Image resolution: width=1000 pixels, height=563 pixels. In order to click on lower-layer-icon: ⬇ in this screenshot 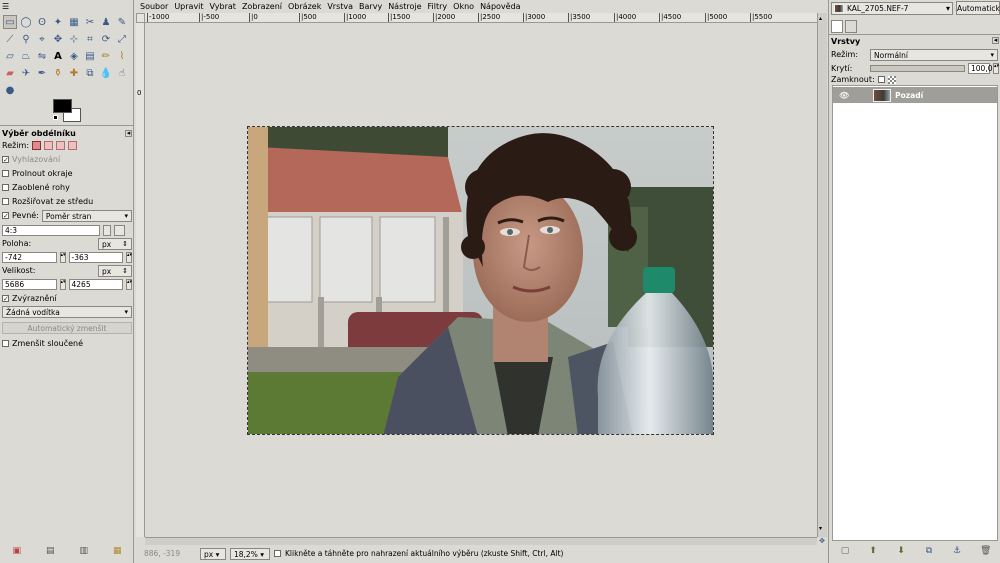, I will do `click(901, 551)`.